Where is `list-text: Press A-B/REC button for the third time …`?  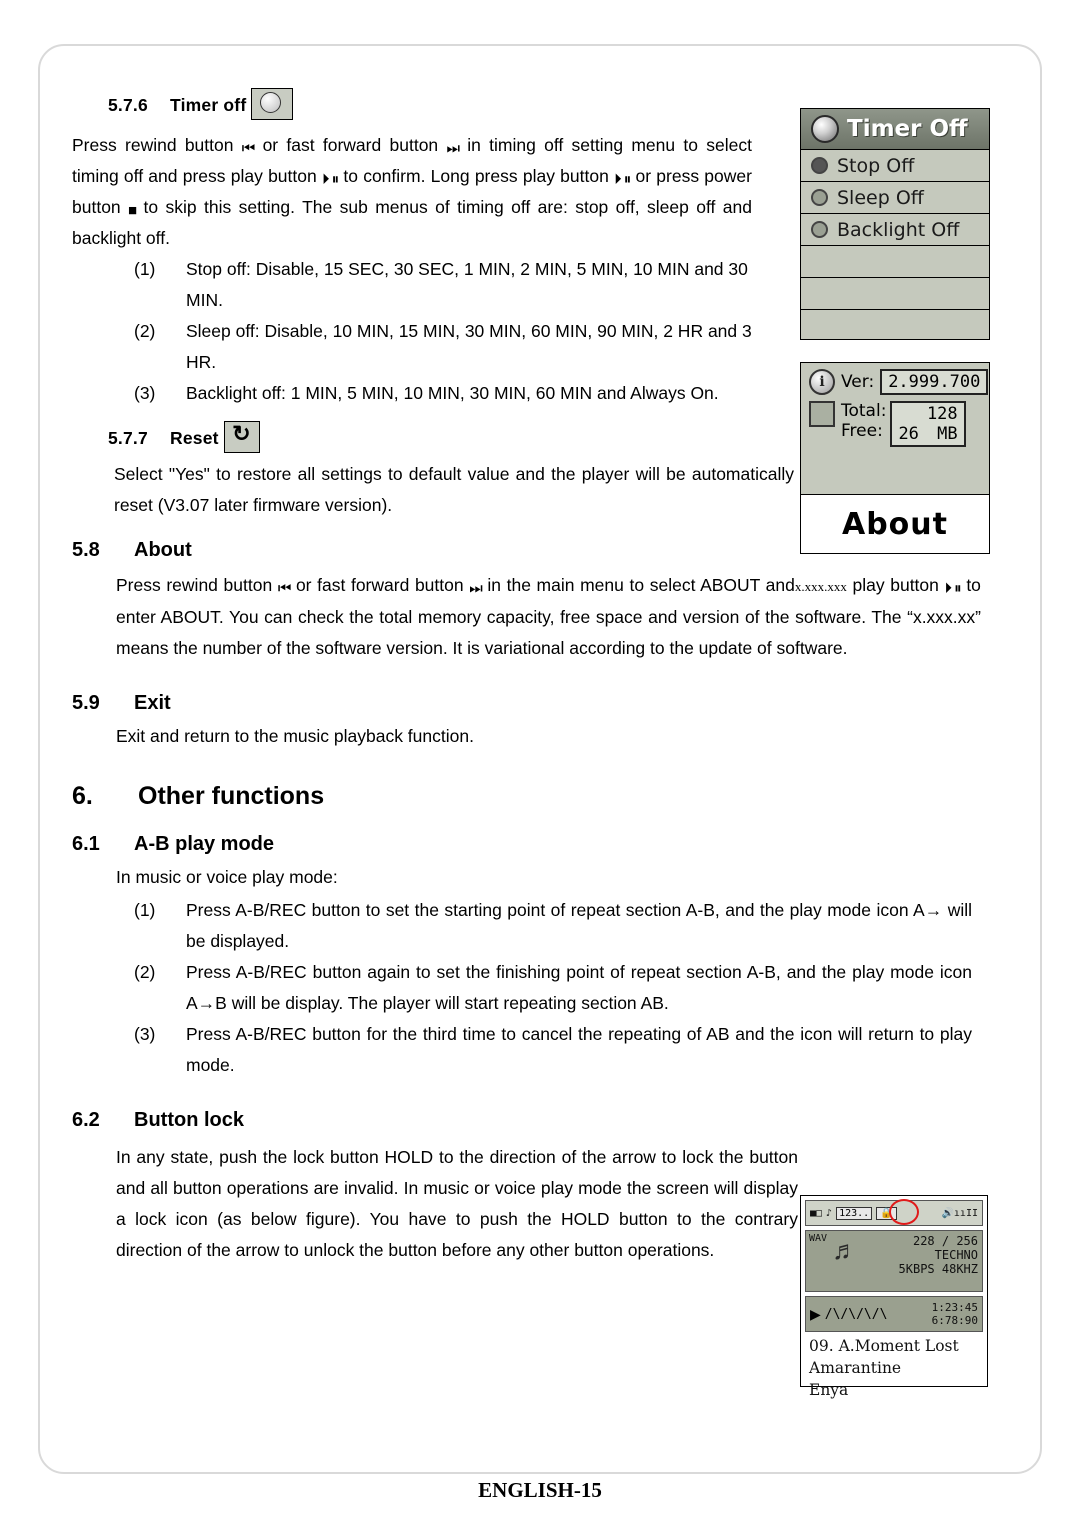
list-text: Press A-B/REC button for the third time … is located at coordinates (579, 1049).